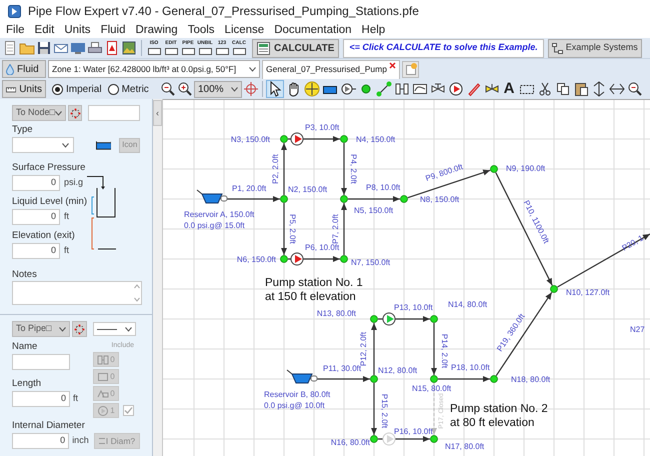 Image resolution: width=650 pixels, height=456 pixels. Describe the element at coordinates (113, 30) in the screenshot. I see `menu-item: Fluid` at that location.